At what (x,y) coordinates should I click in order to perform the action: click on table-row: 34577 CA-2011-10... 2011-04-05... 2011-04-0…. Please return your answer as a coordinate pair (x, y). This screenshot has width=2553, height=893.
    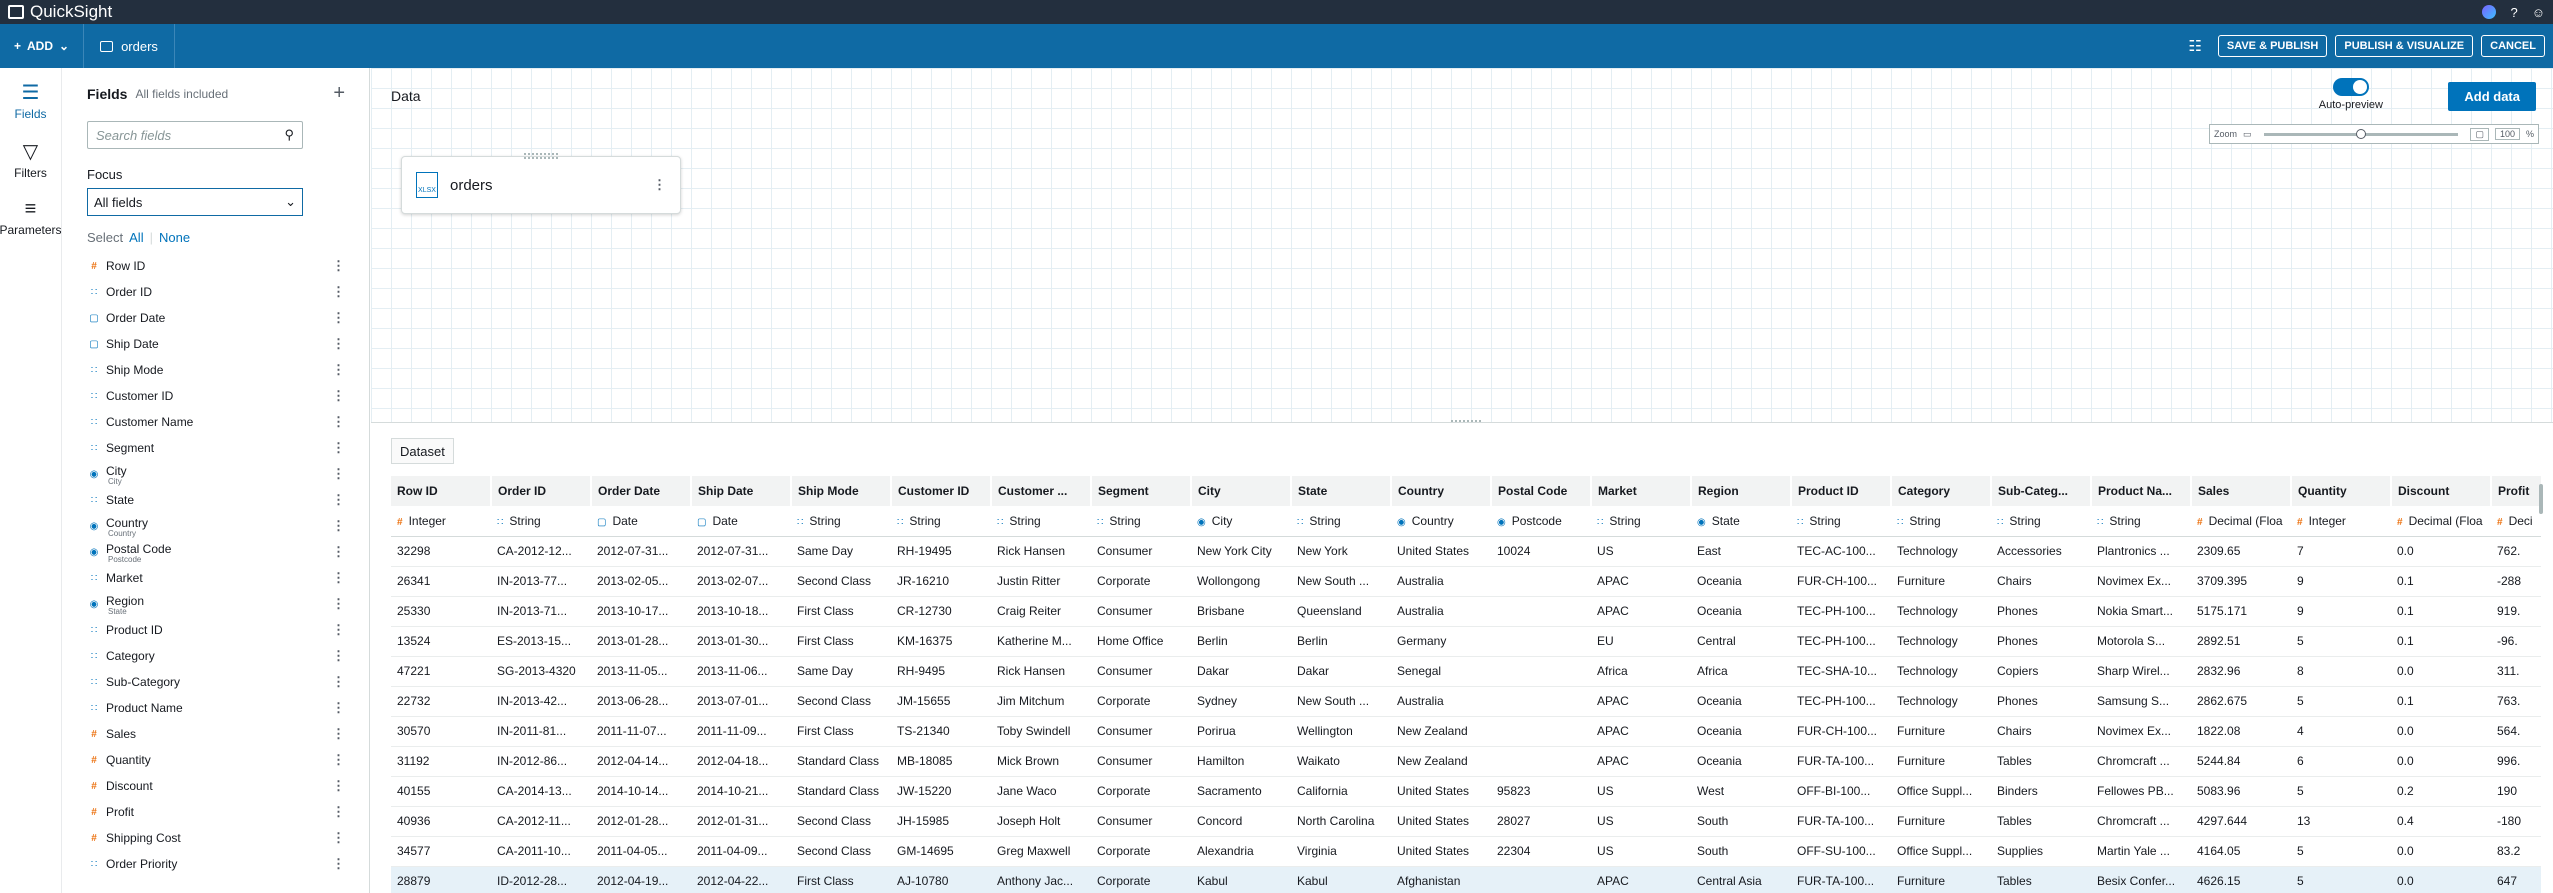
    Looking at the image, I should click on (1466, 851).